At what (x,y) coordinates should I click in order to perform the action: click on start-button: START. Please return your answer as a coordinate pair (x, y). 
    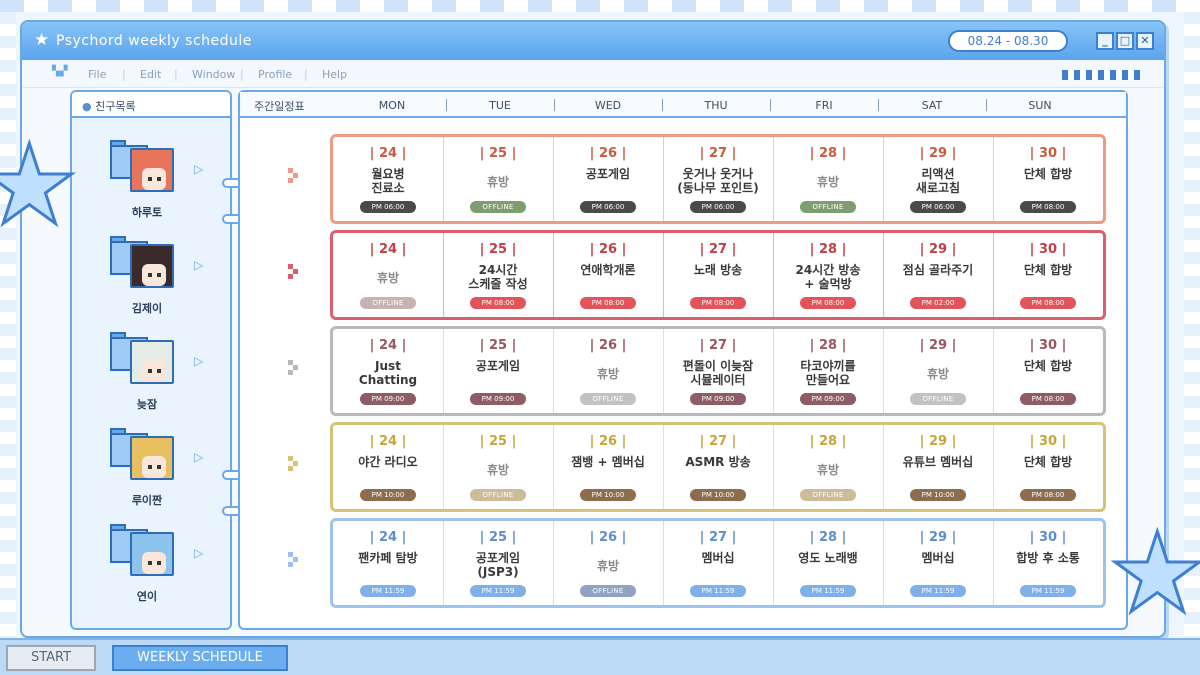
    Looking at the image, I should click on (51, 658).